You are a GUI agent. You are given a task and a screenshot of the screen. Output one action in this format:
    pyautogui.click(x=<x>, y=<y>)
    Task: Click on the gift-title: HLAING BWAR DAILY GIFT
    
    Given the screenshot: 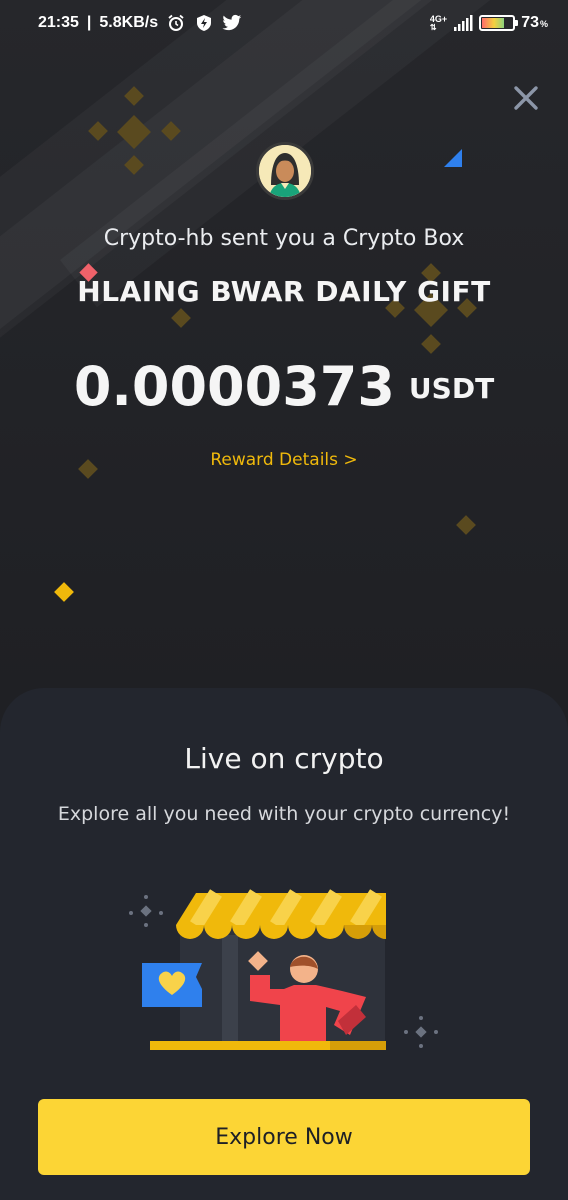 What is the action you would take?
    pyautogui.click(x=284, y=291)
    